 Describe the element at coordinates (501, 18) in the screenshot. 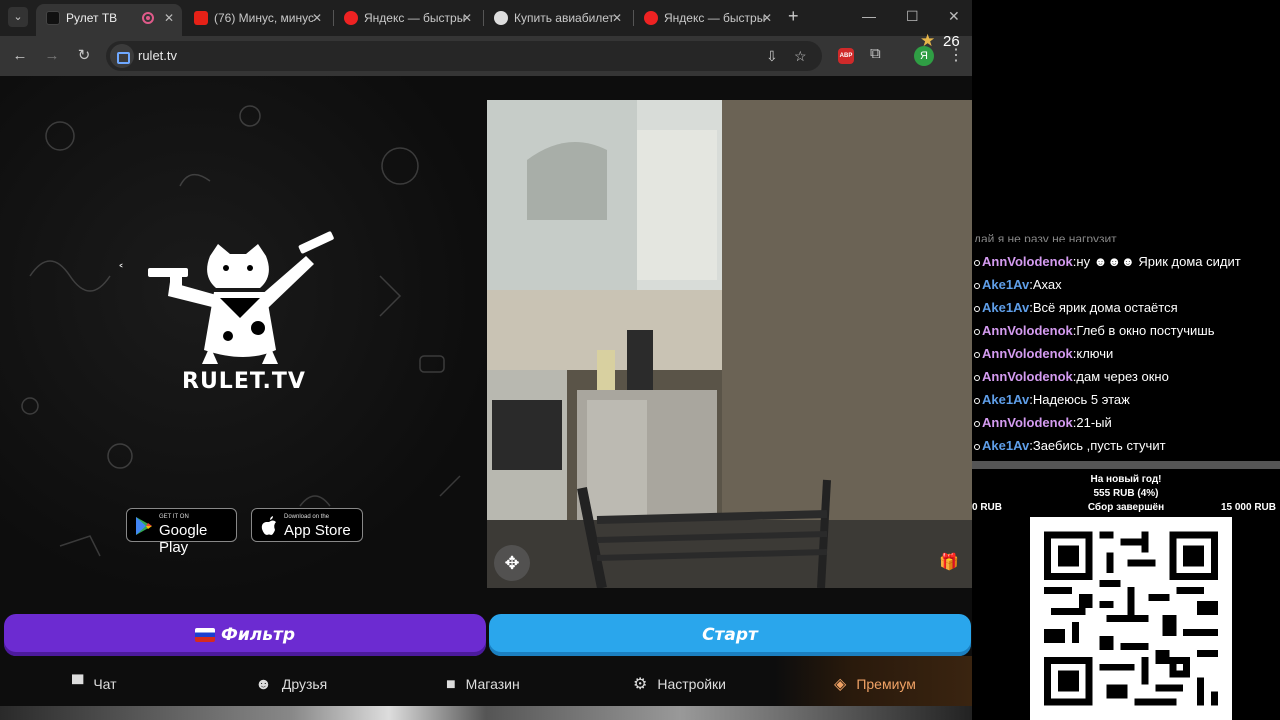

I see `aviasales-icon` at that location.